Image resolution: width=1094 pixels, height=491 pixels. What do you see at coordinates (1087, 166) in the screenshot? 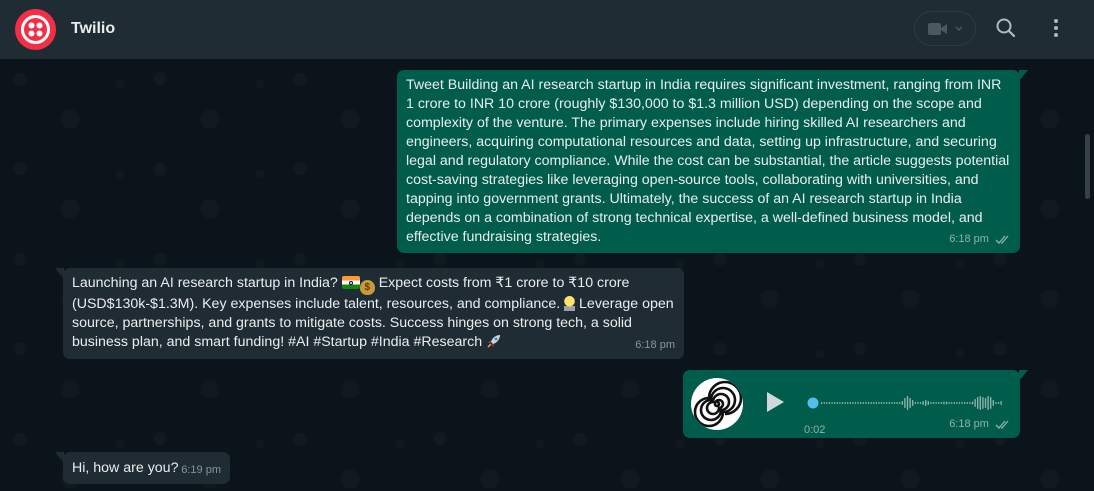
I see `chat-scrollbar` at bounding box center [1087, 166].